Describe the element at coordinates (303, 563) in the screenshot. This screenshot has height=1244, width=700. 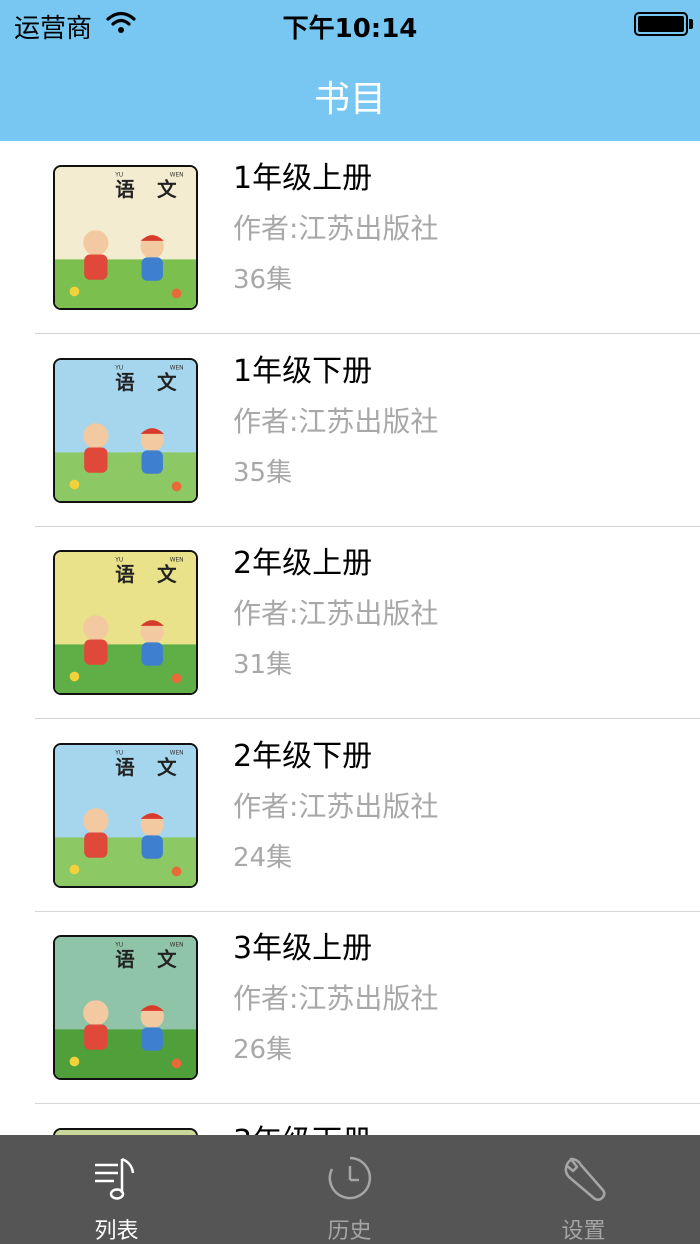
I see `book-title: 2年级上册` at that location.